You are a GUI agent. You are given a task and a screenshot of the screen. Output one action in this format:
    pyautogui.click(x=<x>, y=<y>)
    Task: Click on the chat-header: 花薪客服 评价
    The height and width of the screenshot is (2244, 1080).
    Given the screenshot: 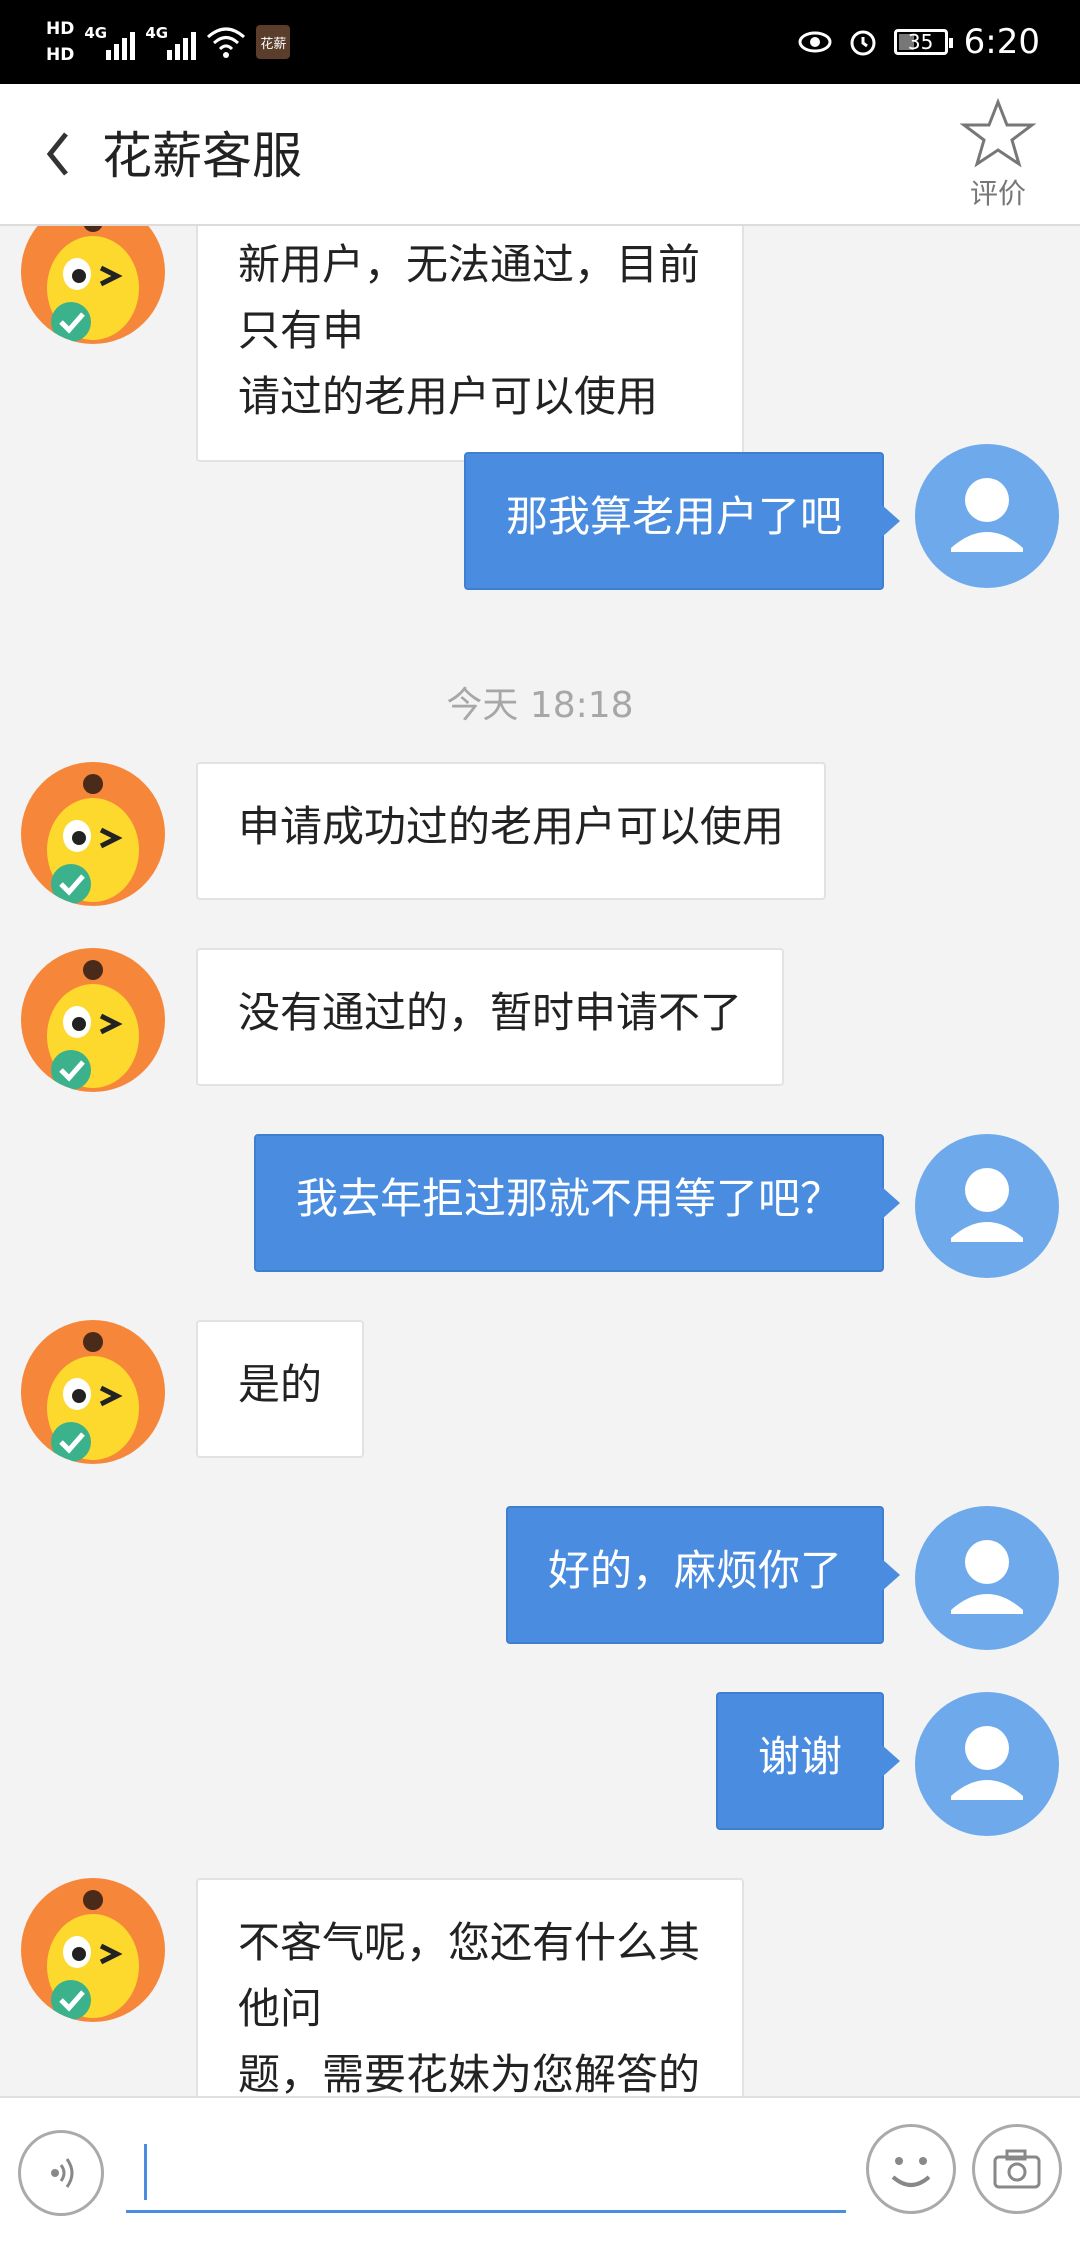 What is the action you would take?
    pyautogui.click(x=540, y=155)
    